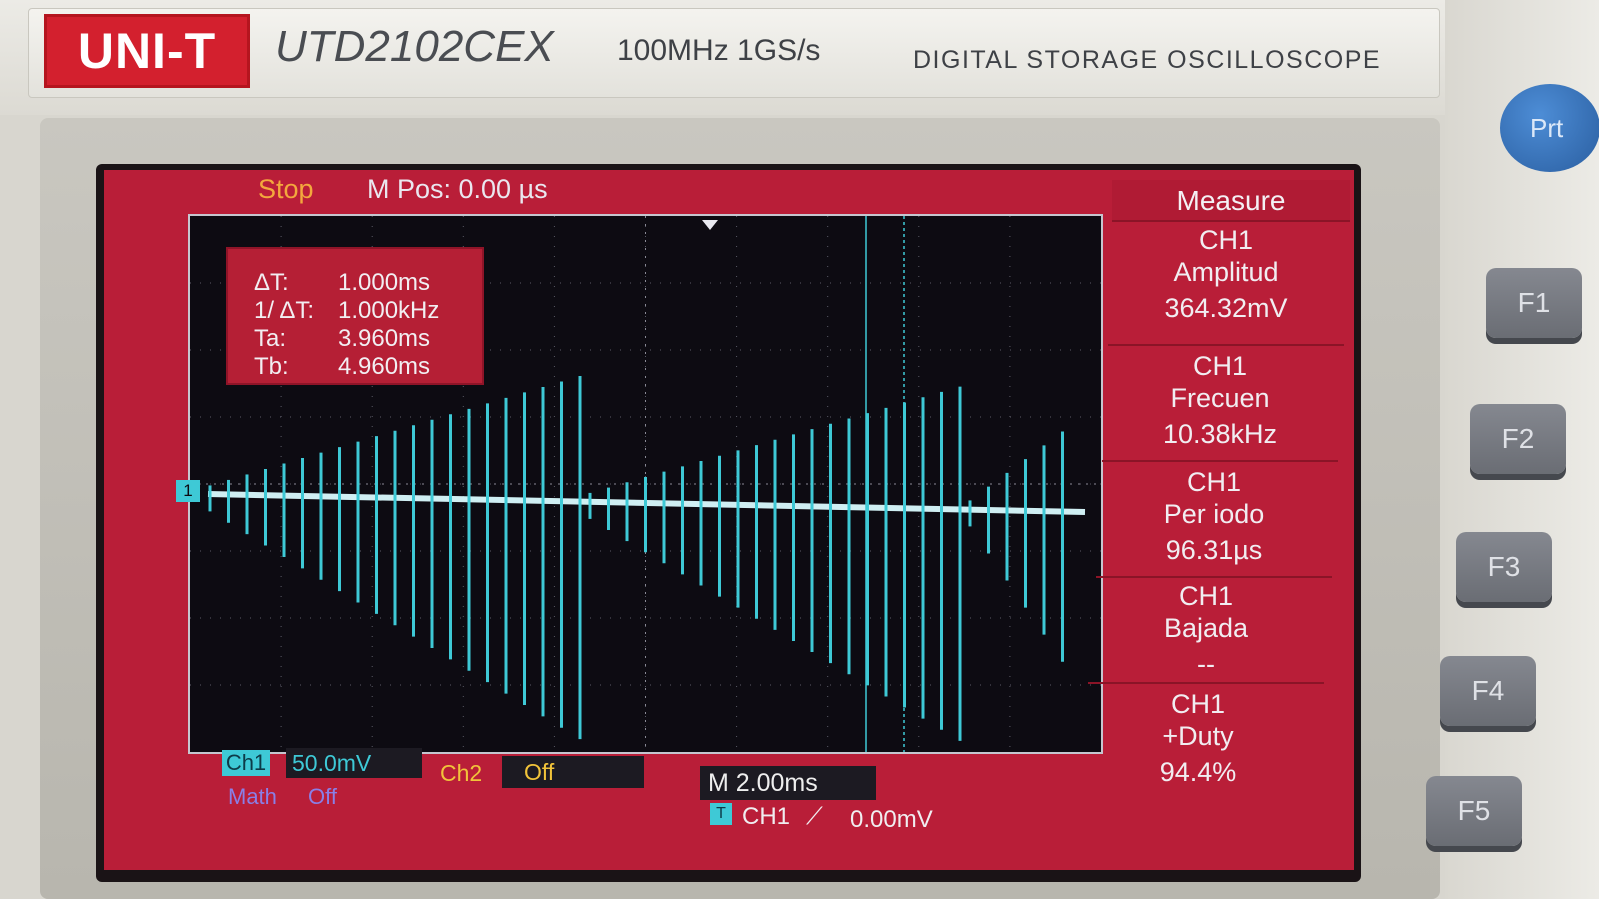 Image resolution: width=1599 pixels, height=899 pixels. Describe the element at coordinates (788, 783) in the screenshot. I see `timebase: M 2.00ms` at that location.